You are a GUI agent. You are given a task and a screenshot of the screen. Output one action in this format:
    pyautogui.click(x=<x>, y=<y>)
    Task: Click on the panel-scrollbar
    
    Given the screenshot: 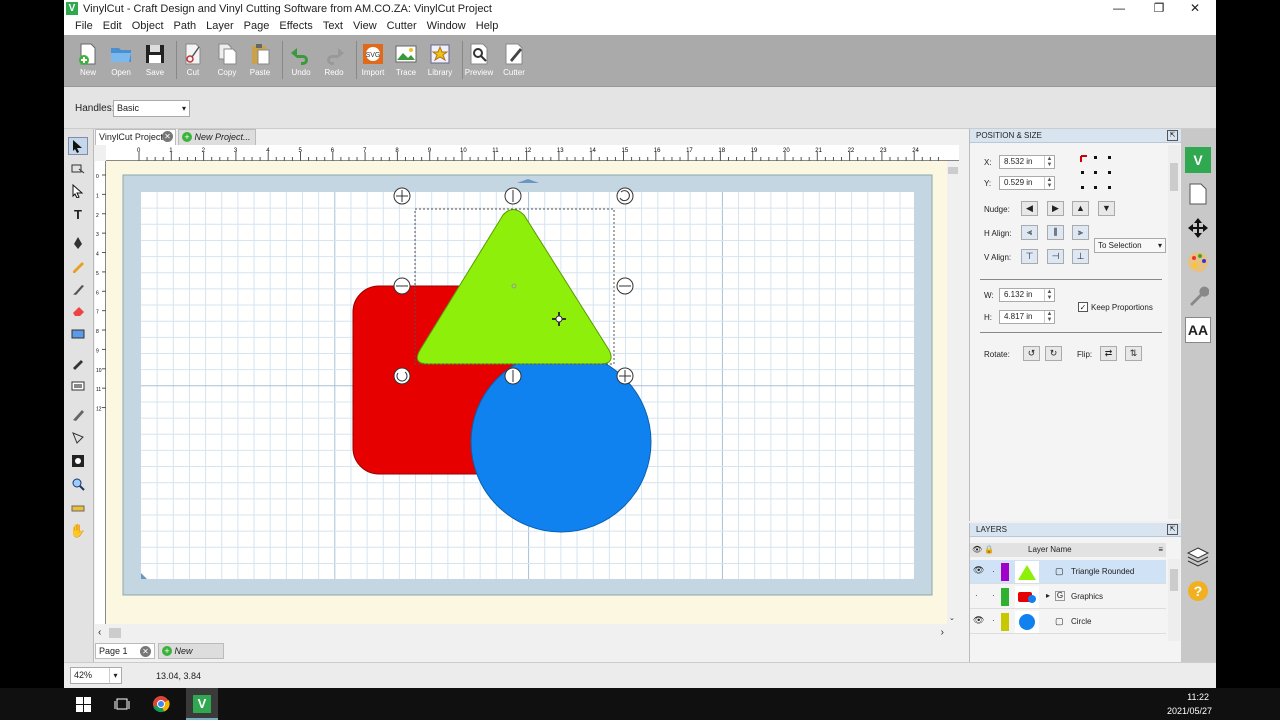 What is the action you would take?
    pyautogui.click(x=1174, y=332)
    